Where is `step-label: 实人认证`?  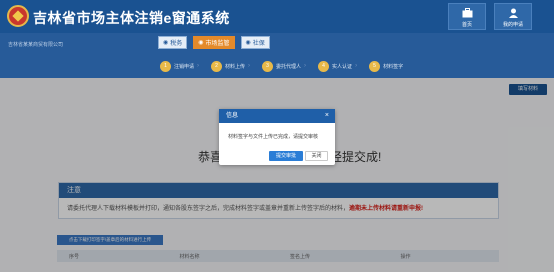 step-label: 实人认证 is located at coordinates (342, 66).